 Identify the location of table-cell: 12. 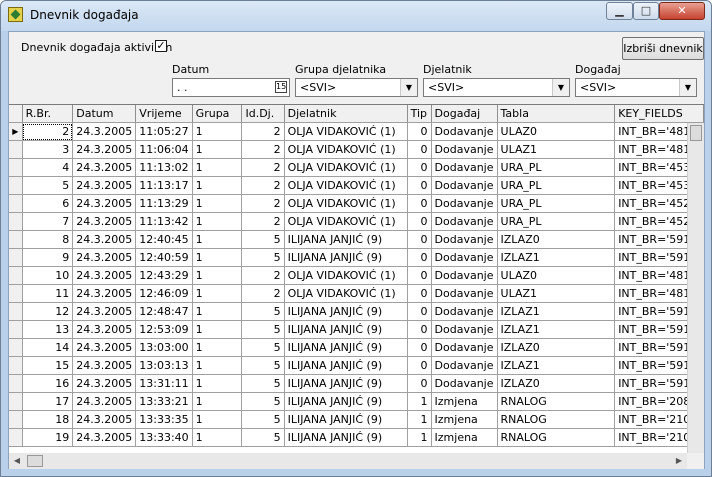
(48, 311).